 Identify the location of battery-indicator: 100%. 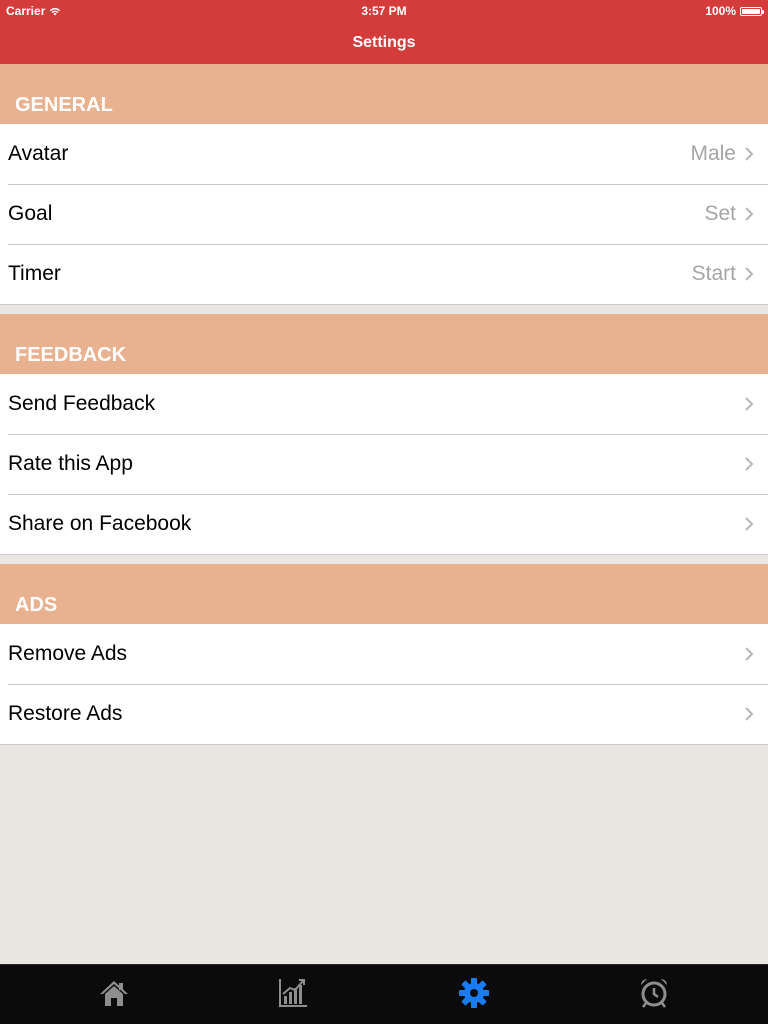
(734, 11).